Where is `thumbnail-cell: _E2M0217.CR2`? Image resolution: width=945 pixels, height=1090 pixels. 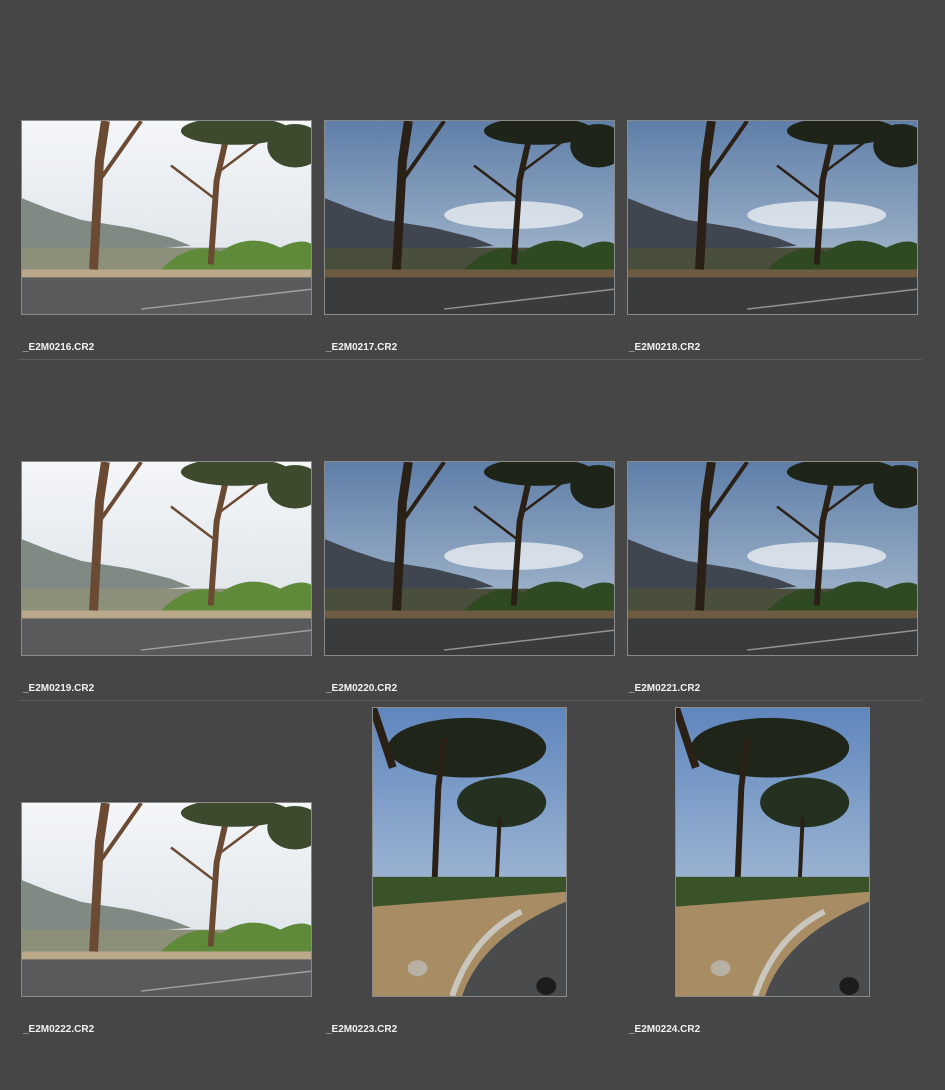 thumbnail-cell: _E2M0217.CR2 is located at coordinates (473, 179).